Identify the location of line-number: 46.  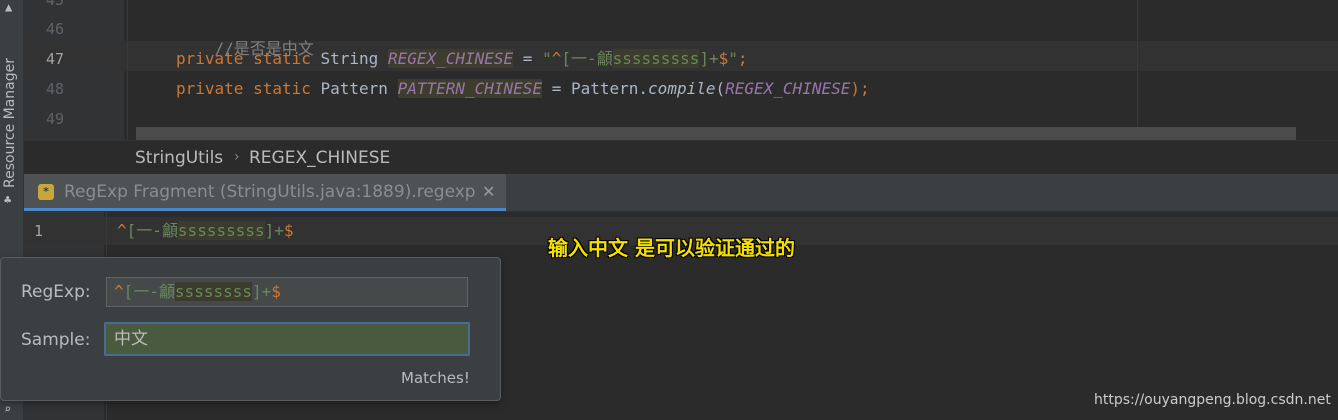
(54, 29).